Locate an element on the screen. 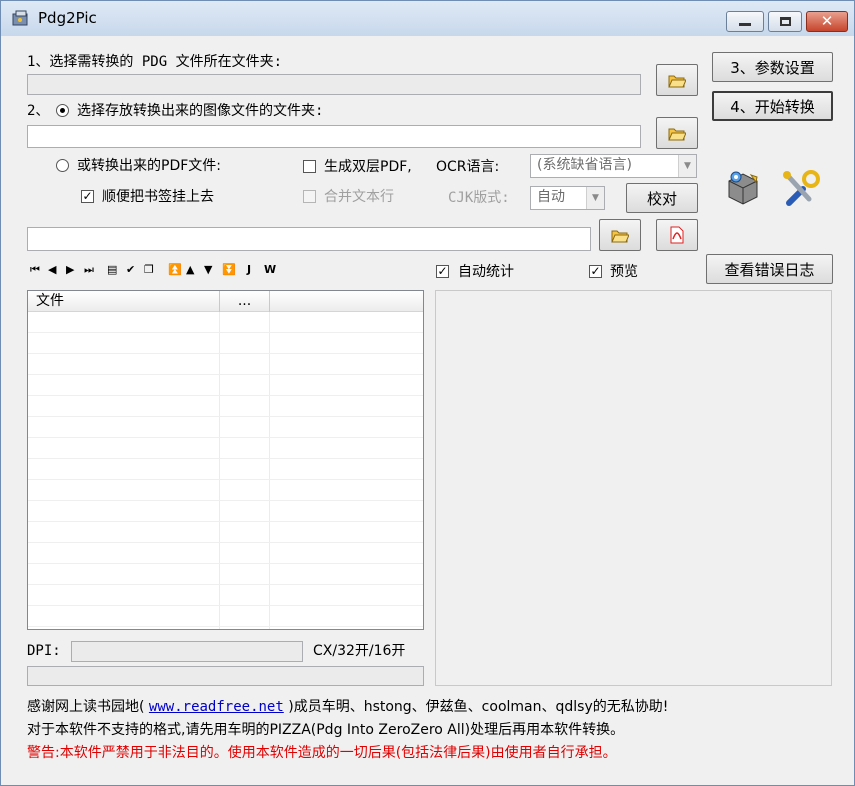 This screenshot has width=855, height=786. ocr-language-select: (系统缺省语言) ▼ is located at coordinates (613, 166).